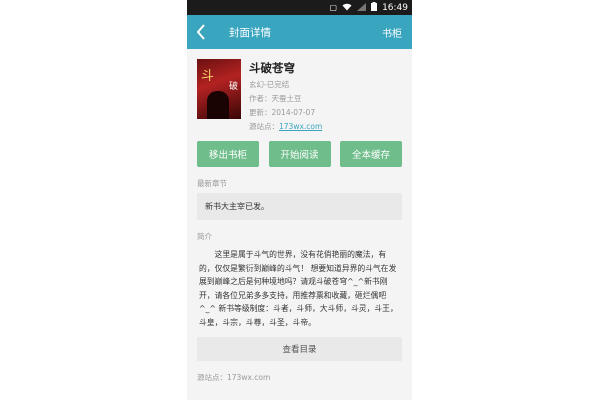  Describe the element at coordinates (299, 7) in the screenshot. I see `status-bar: ▢ 16:49` at that location.